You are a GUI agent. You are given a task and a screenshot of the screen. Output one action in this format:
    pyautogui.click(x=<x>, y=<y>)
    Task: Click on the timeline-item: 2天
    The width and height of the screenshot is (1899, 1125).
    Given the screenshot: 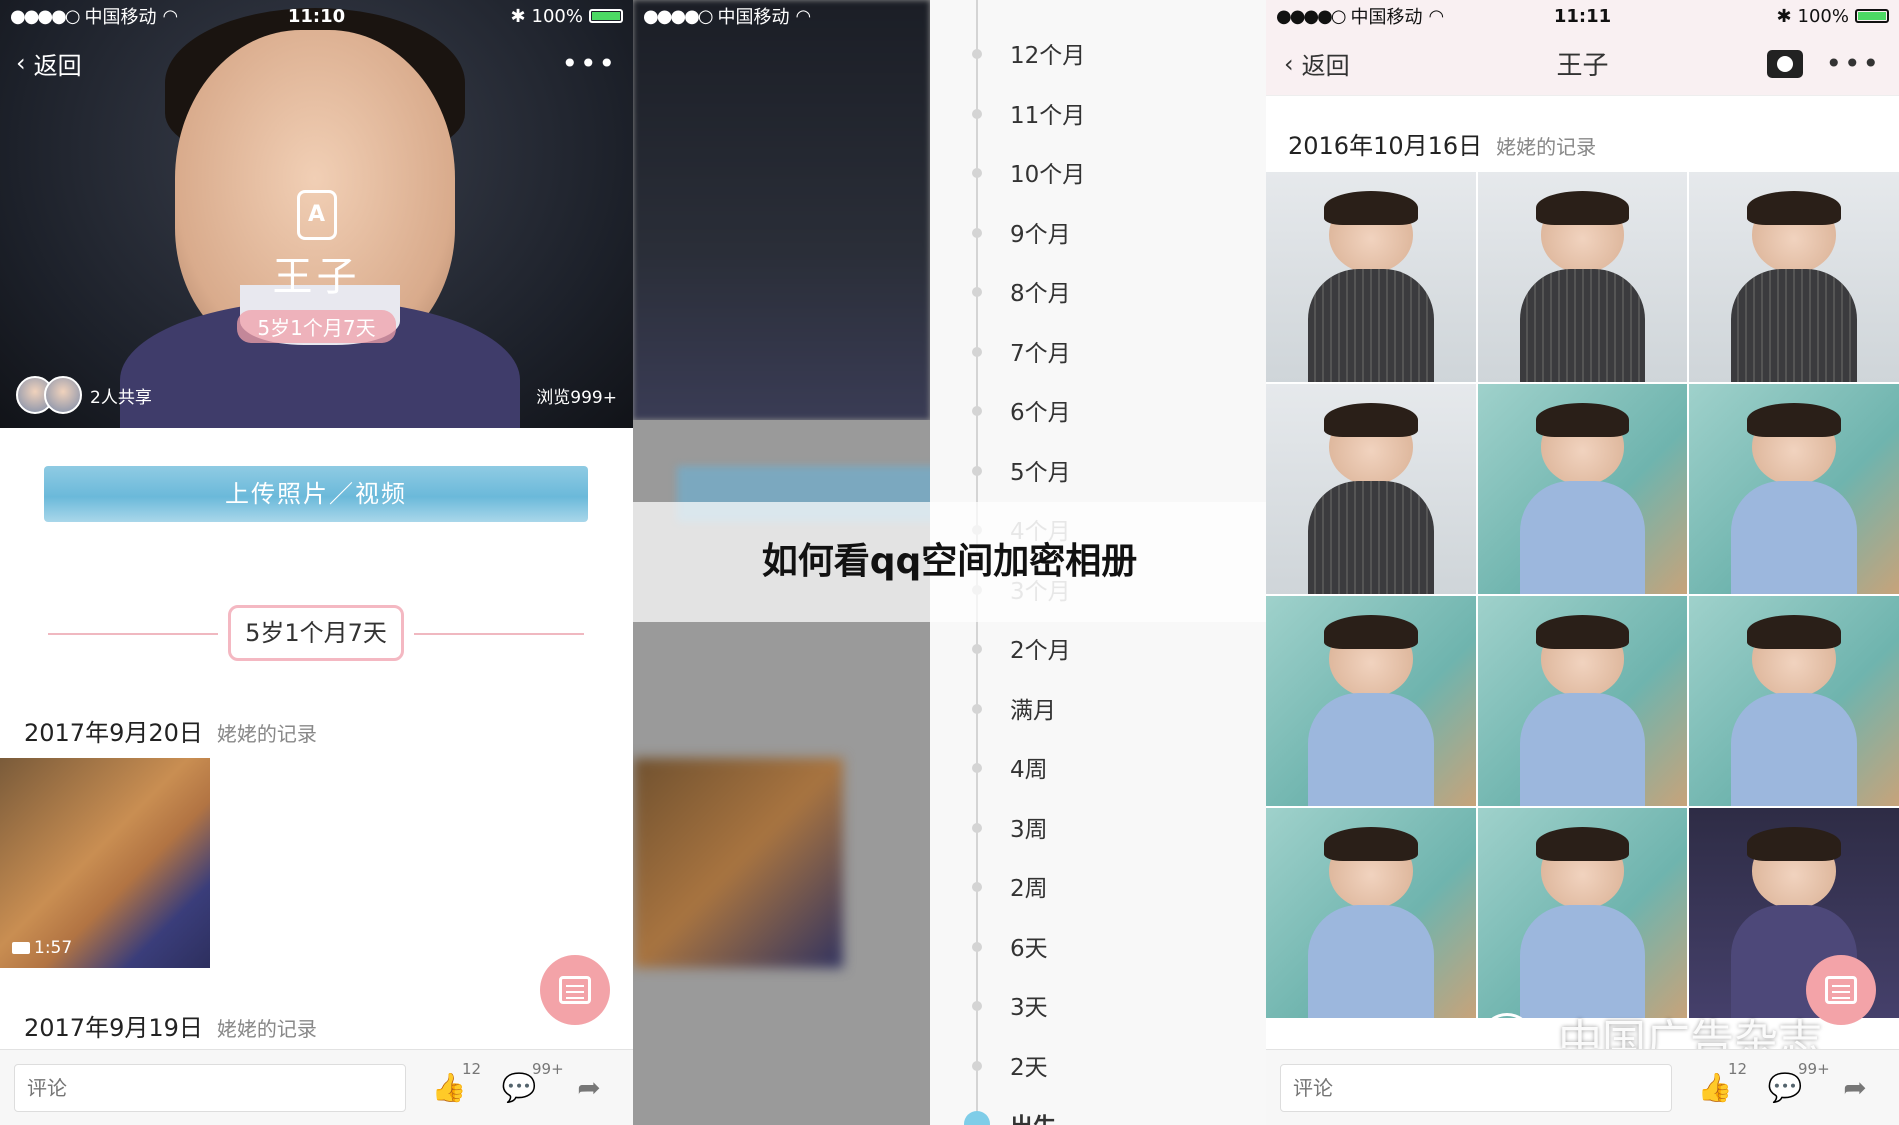 What is the action you would take?
    pyautogui.click(x=1098, y=1064)
    